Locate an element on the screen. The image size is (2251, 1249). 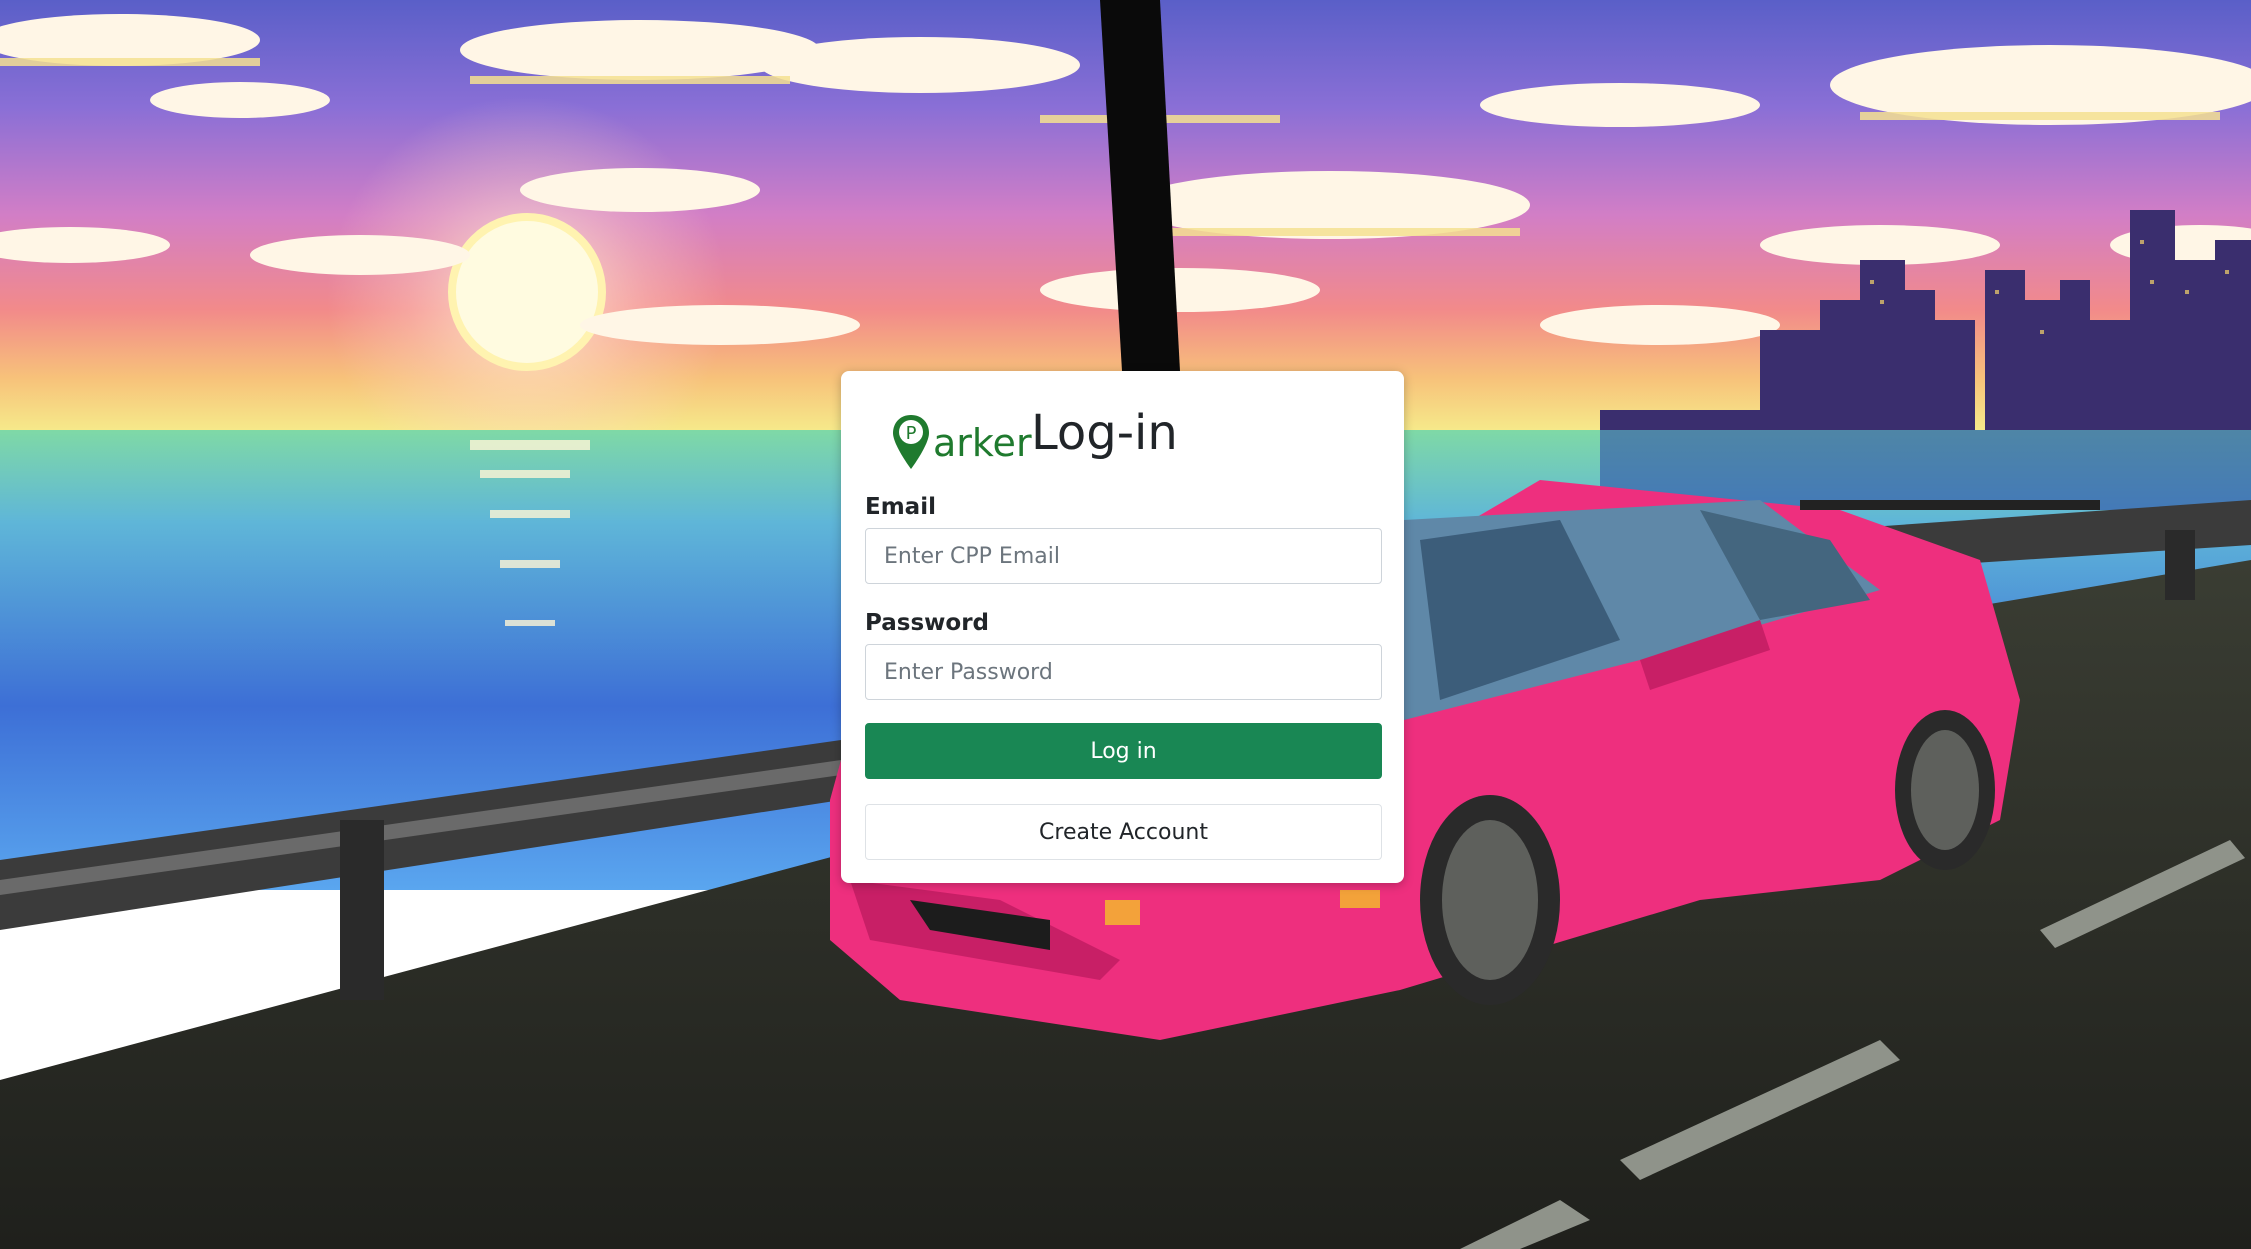
parker-logo: P arker is located at coordinates (961, 439).